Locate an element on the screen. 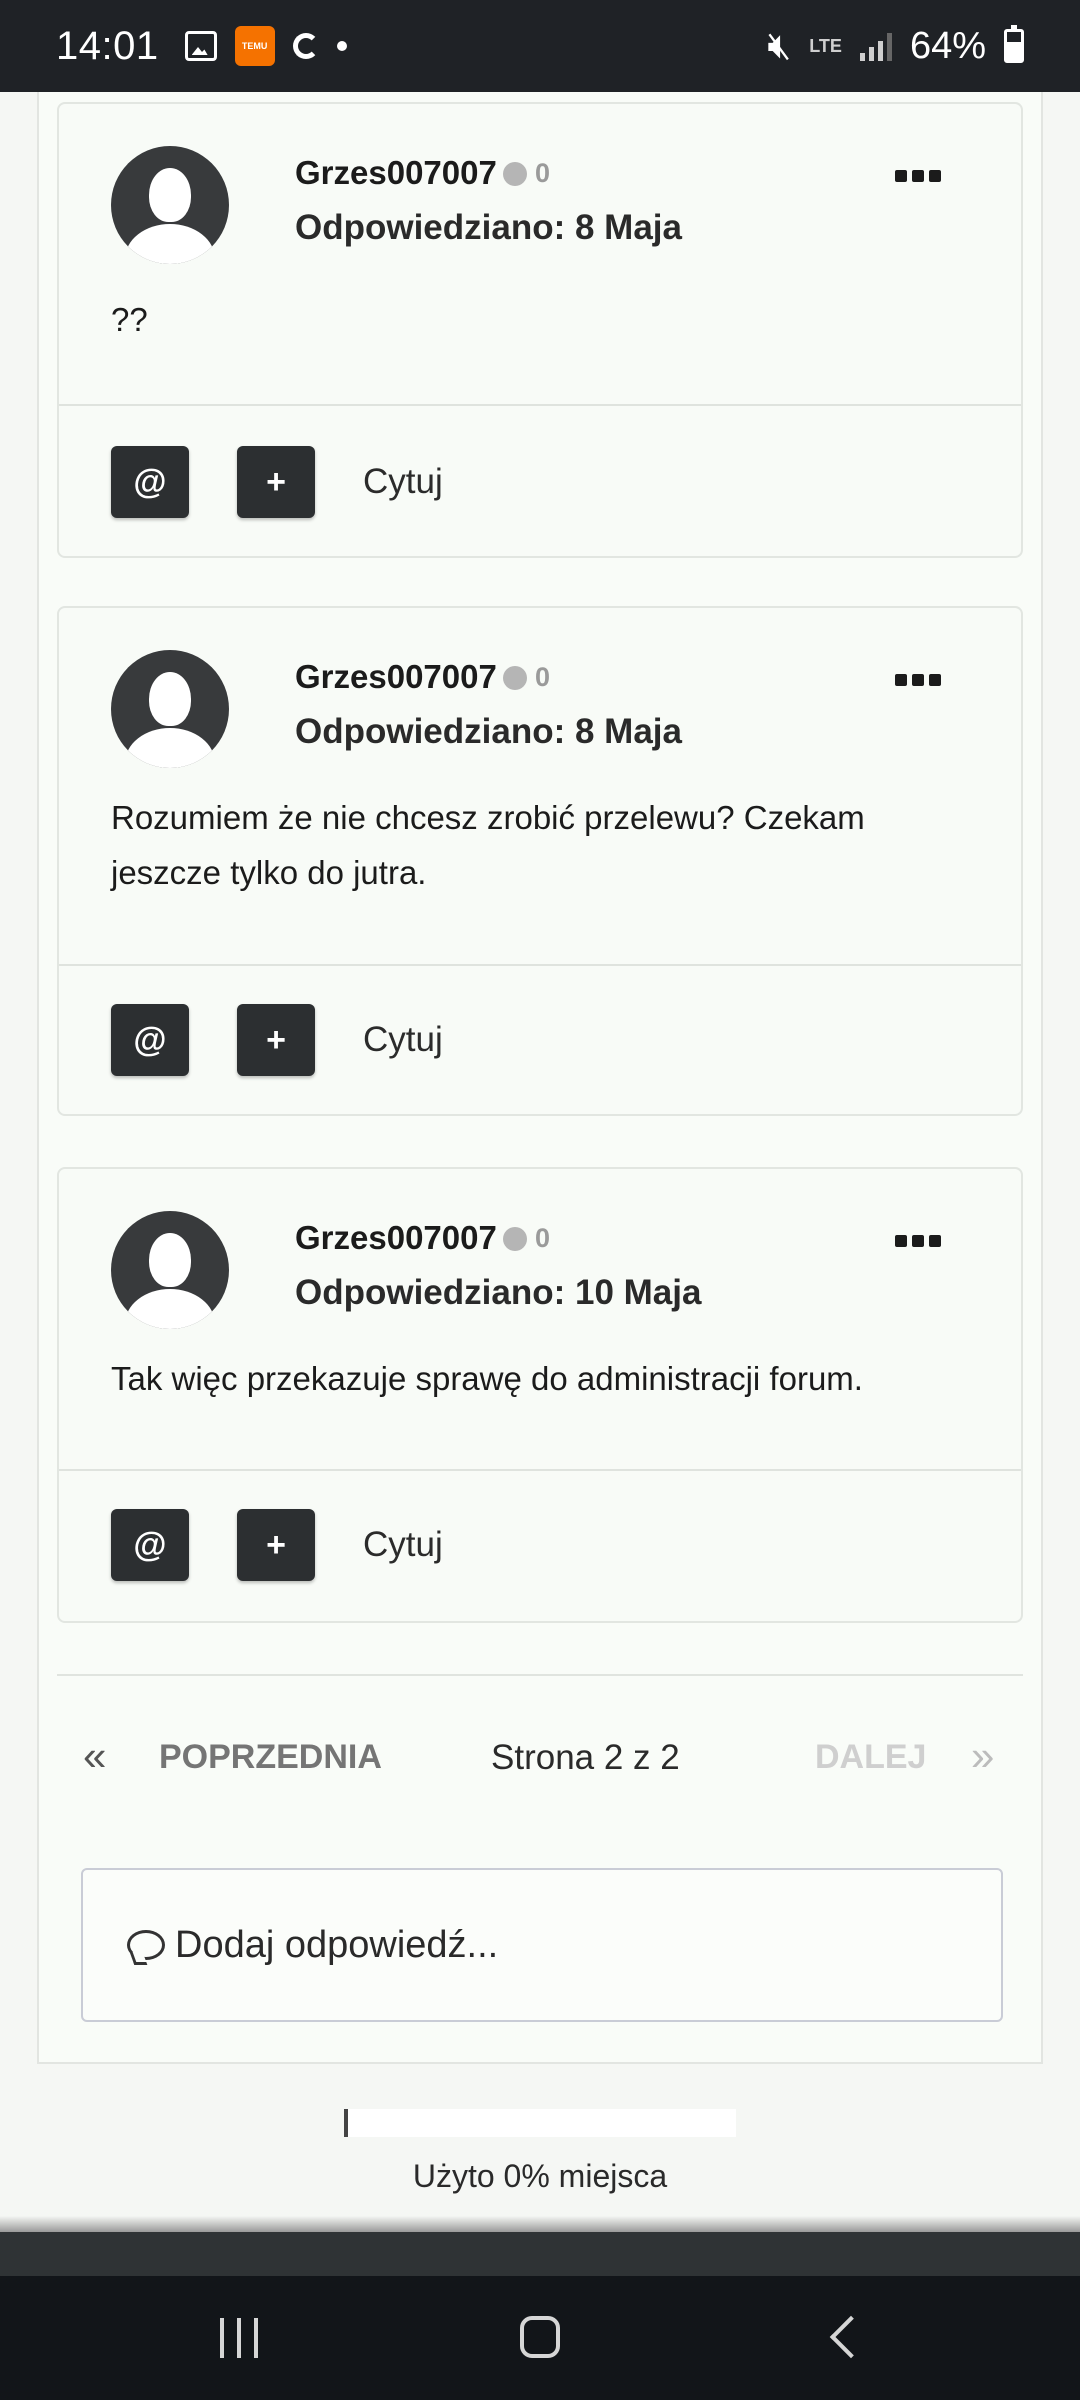  notification-icons: TEMU is located at coordinates (265, 46).